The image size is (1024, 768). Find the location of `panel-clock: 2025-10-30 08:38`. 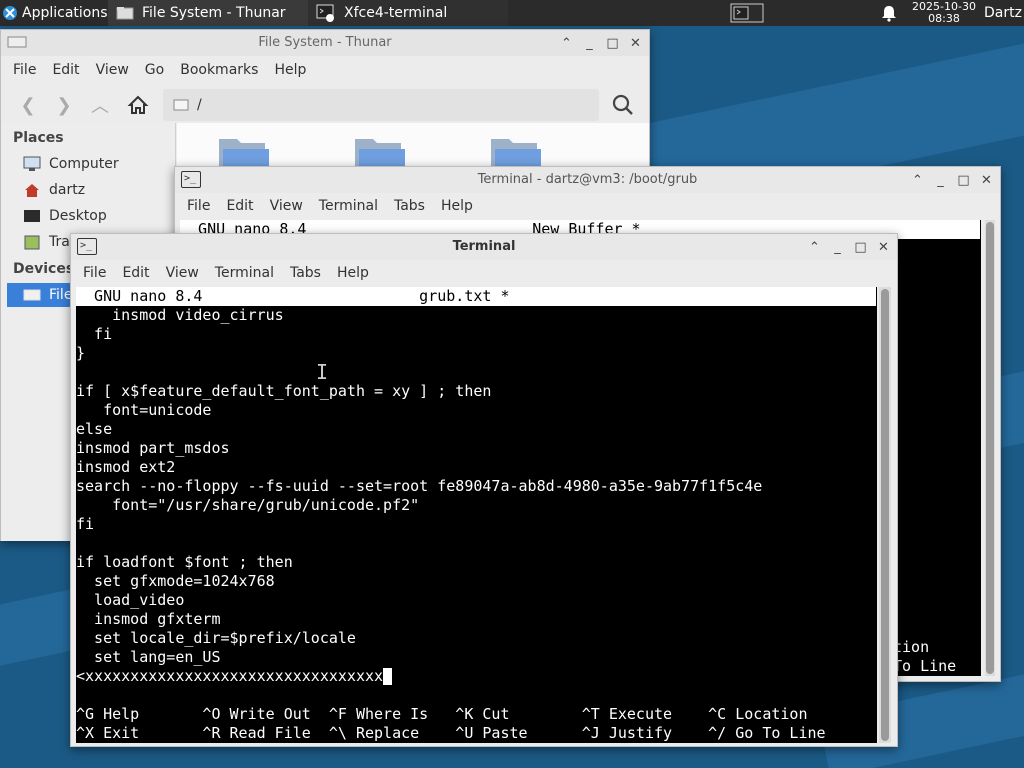

panel-clock: 2025-10-30 08:38 is located at coordinates (944, 13).